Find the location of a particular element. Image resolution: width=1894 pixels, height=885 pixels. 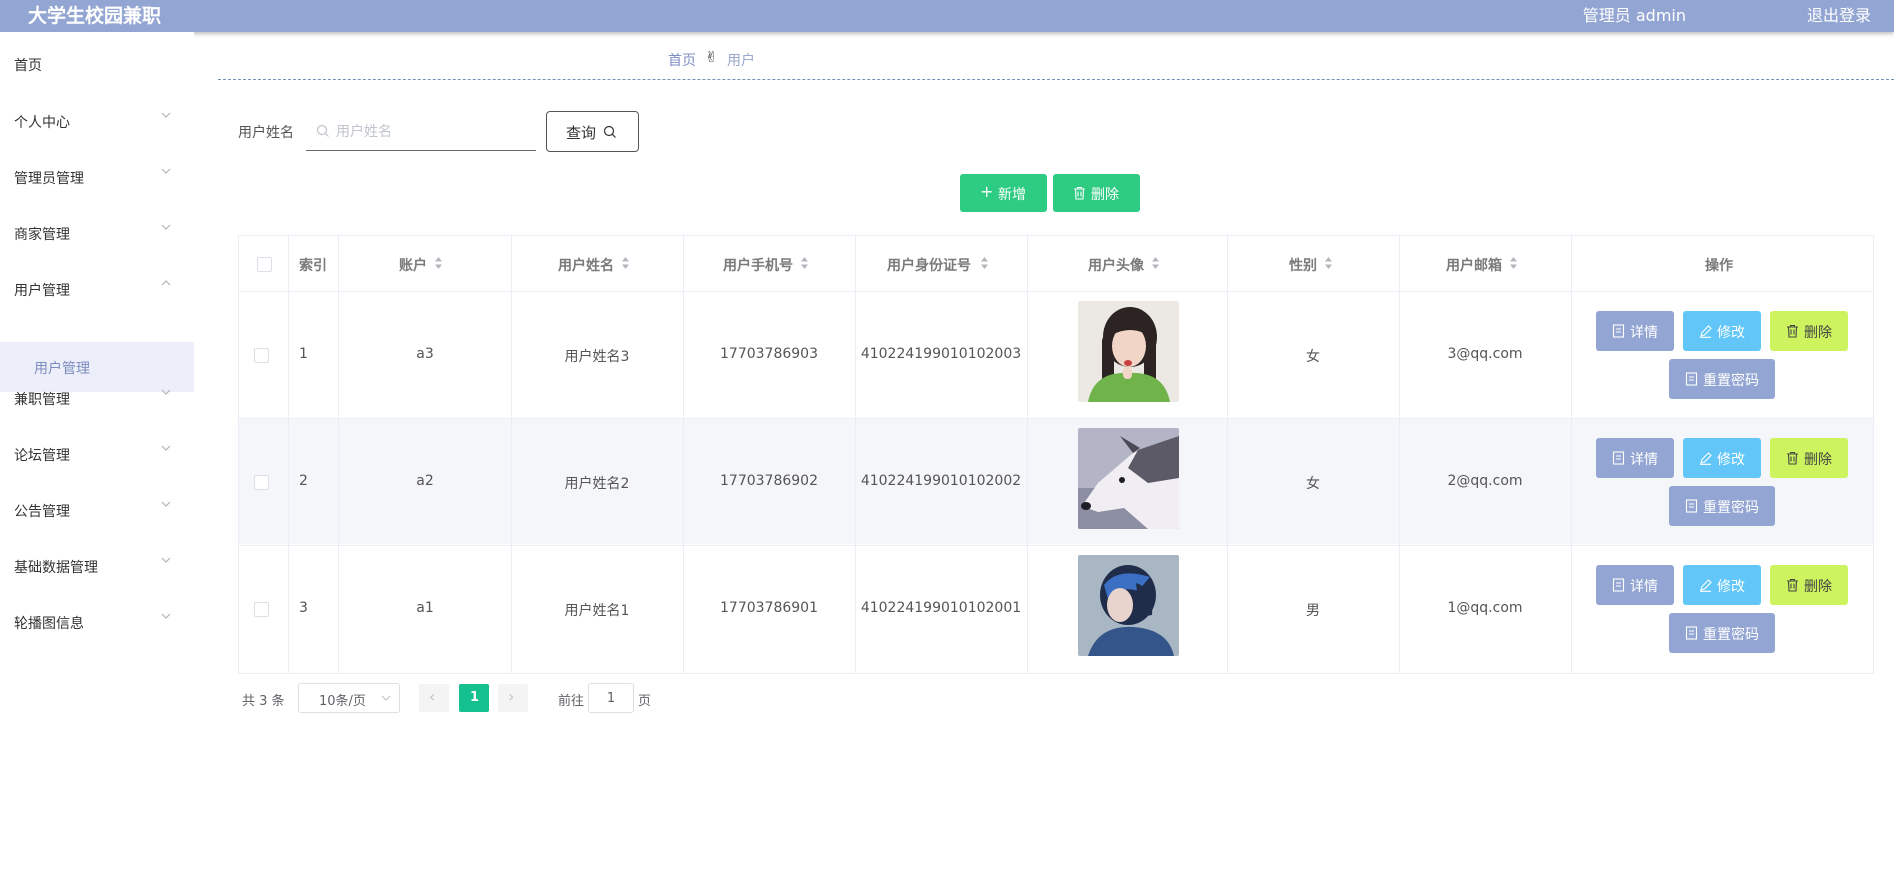

sidebar-item-home: 首页 is located at coordinates (97, 64).